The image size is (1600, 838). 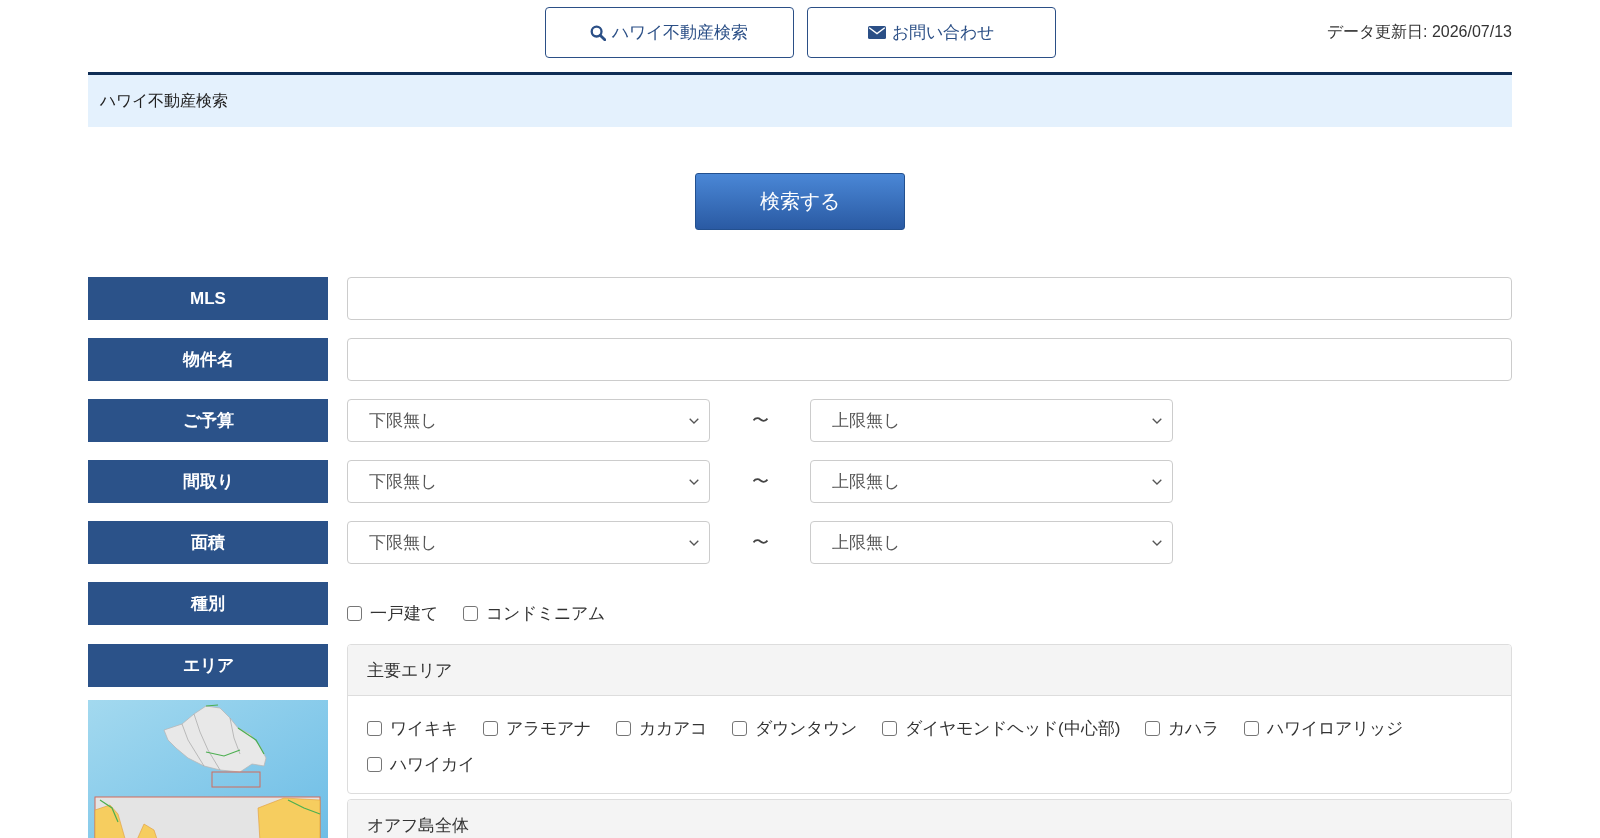 What do you see at coordinates (208, 359) in the screenshot?
I see `field-label: 物件名` at bounding box center [208, 359].